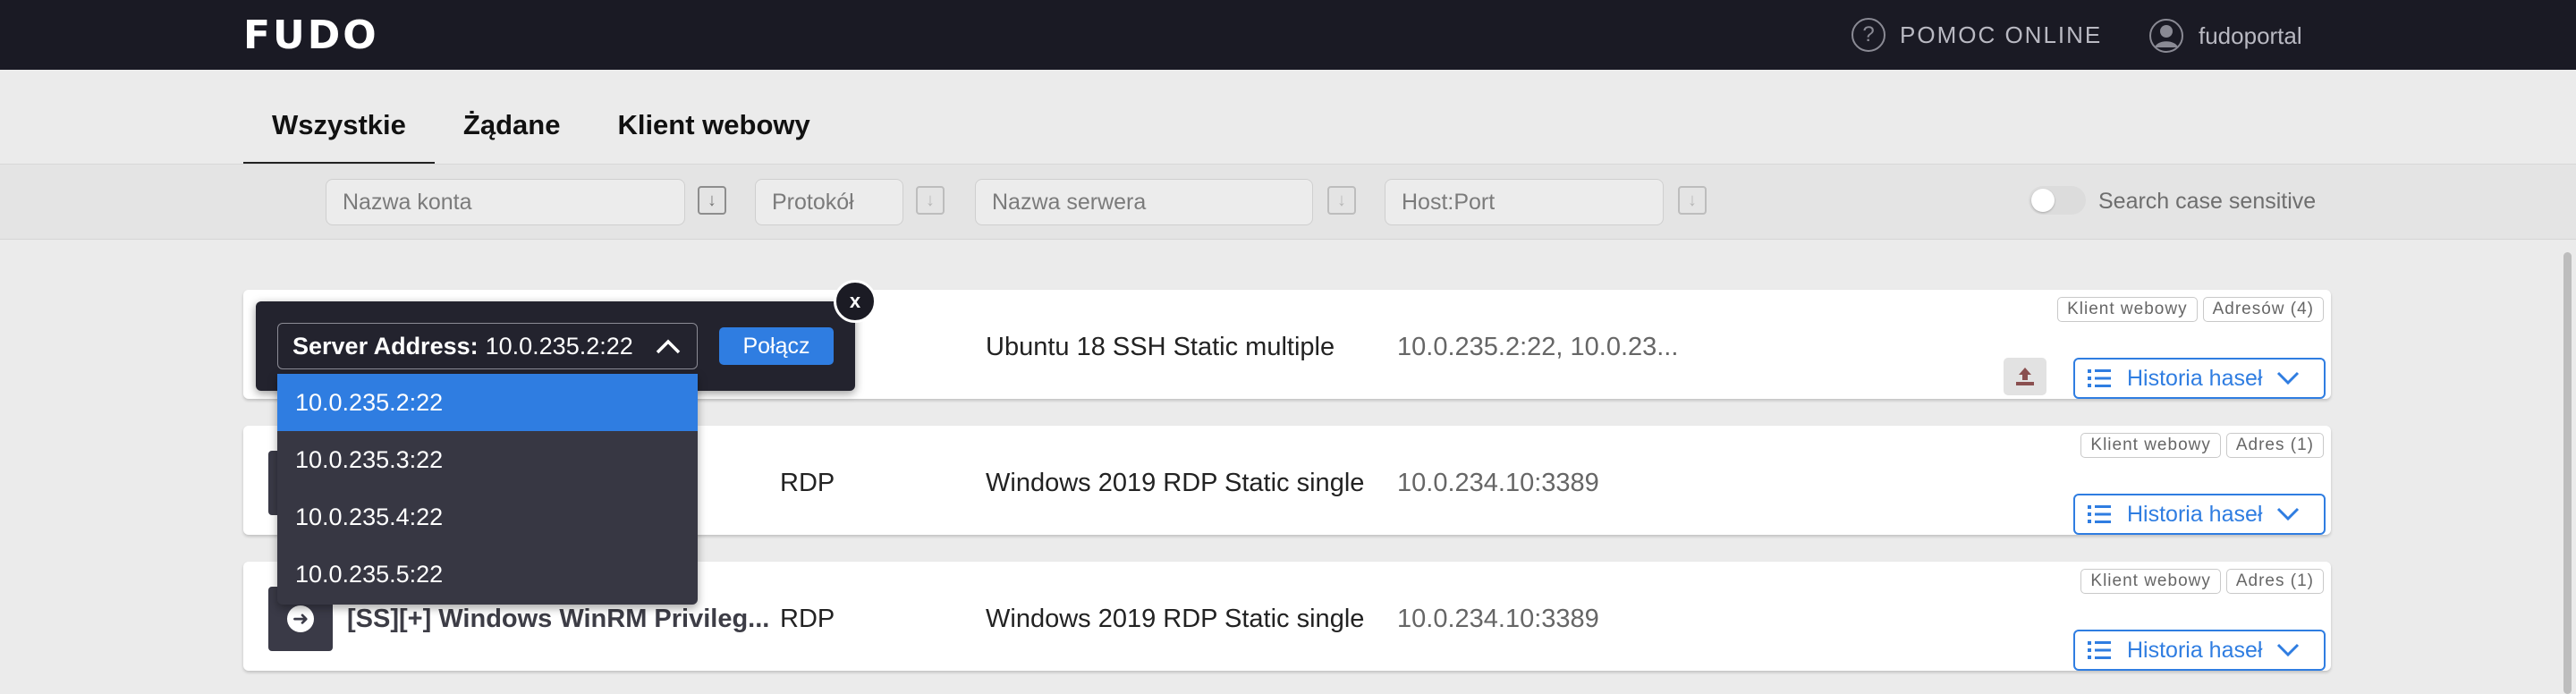 The image size is (2576, 694). Describe the element at coordinates (385, 346) in the screenshot. I see `server-address-select-label: Server Address:` at that location.